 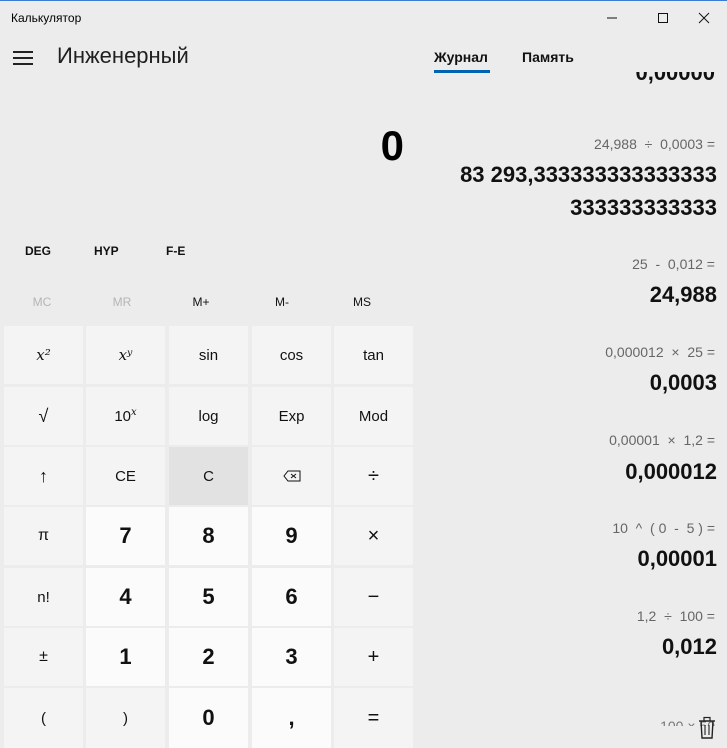 What do you see at coordinates (675, 78) in the screenshot?
I see `history-partial-result: 0,00000` at bounding box center [675, 78].